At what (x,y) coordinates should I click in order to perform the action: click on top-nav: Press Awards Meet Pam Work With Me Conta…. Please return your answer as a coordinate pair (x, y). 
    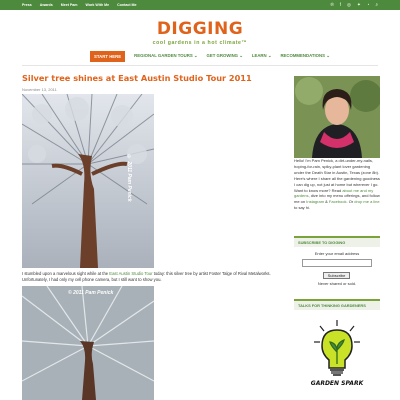
    Looking at the image, I should click on (79, 5).